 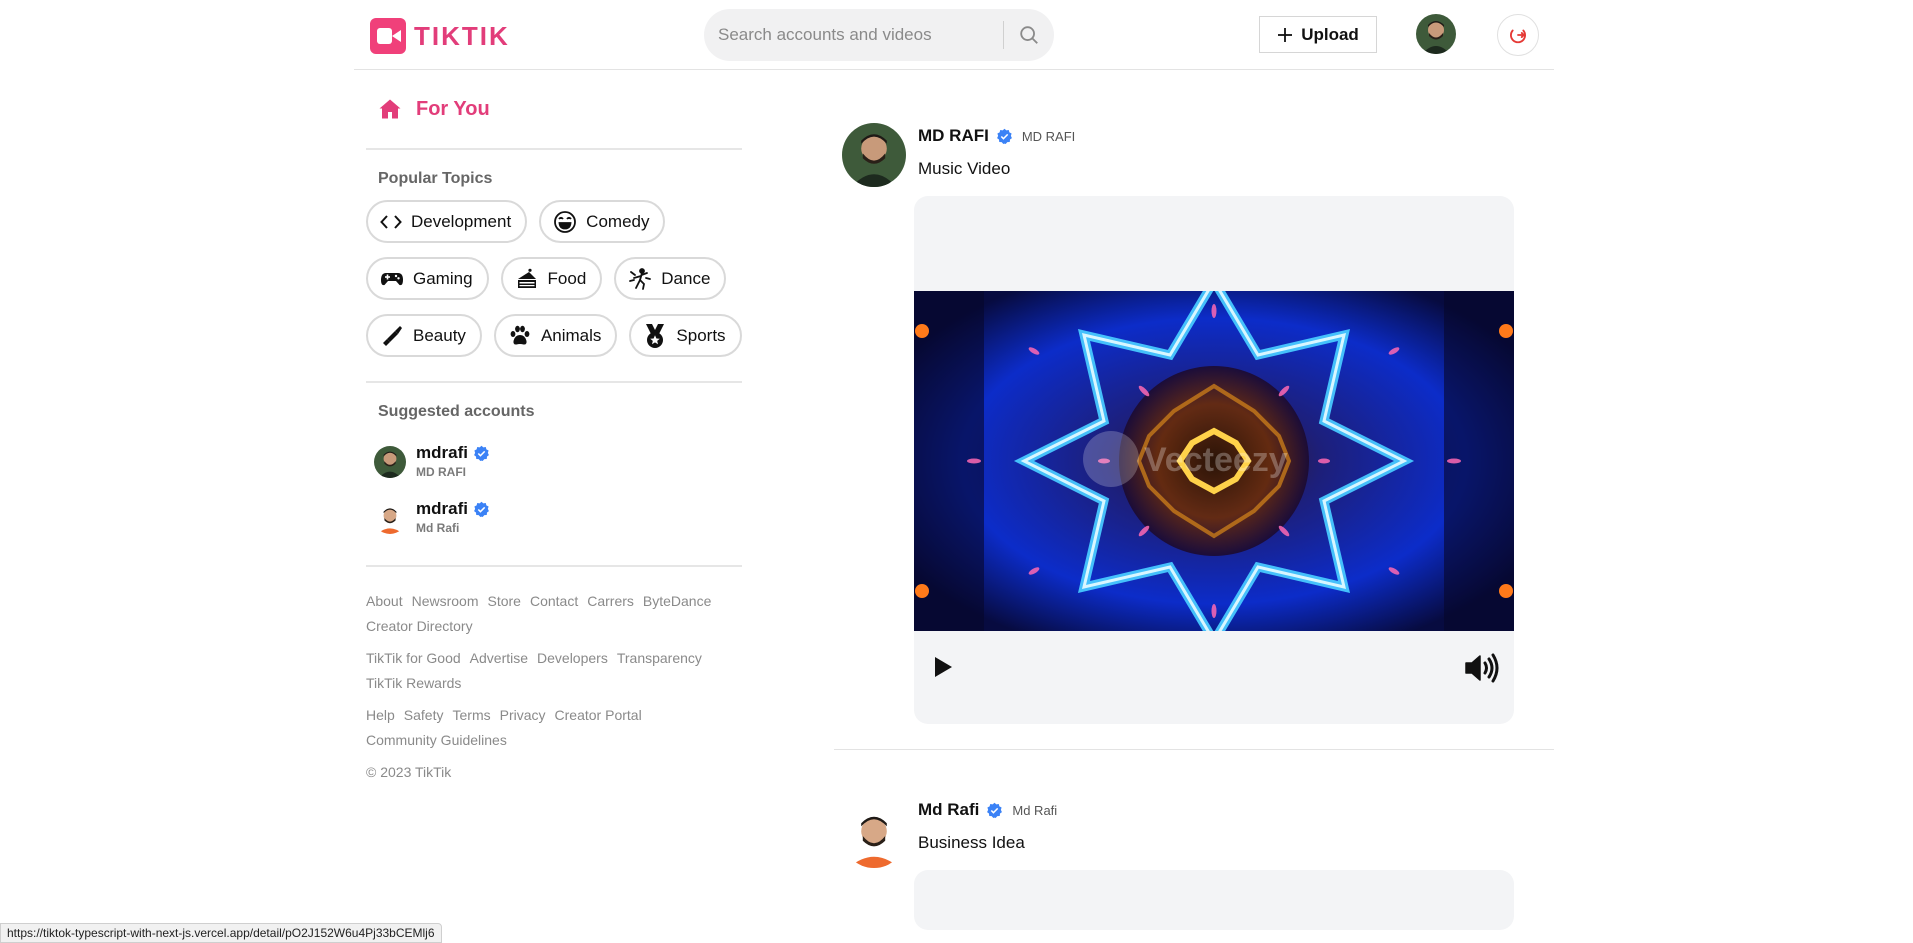 I want to click on topic-label: Comedy, so click(x=618, y=221).